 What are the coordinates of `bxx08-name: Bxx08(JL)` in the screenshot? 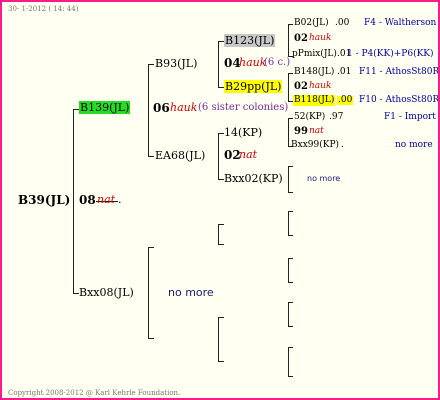 It's located at (106, 292).